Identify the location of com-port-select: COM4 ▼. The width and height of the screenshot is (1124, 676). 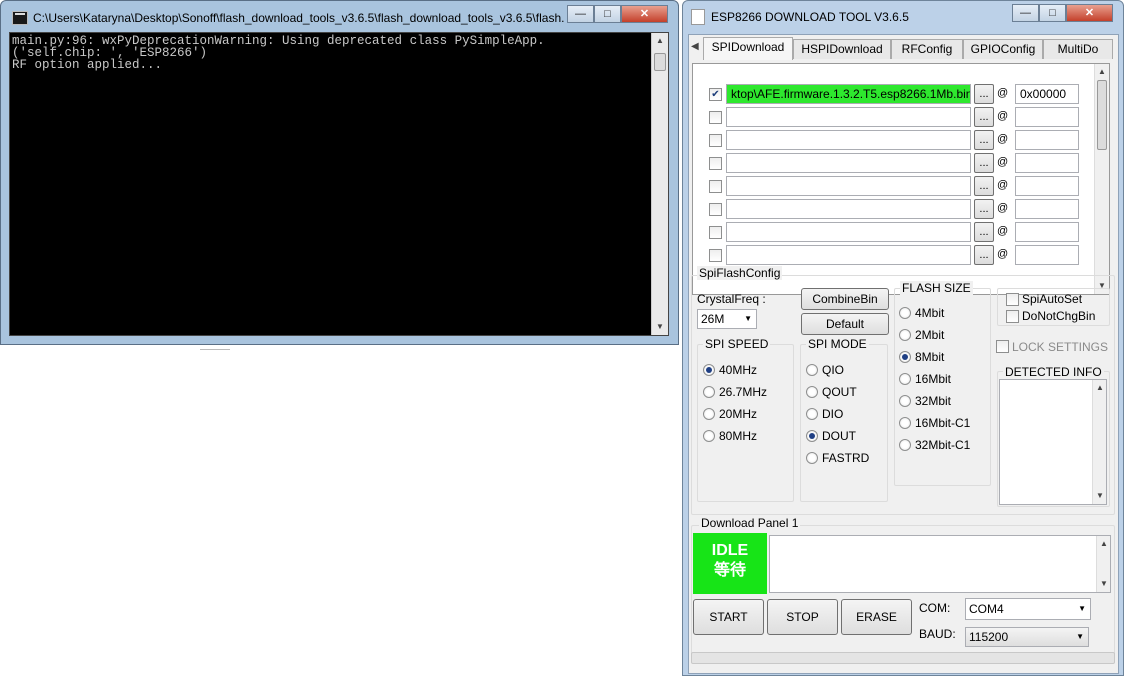
(1028, 609).